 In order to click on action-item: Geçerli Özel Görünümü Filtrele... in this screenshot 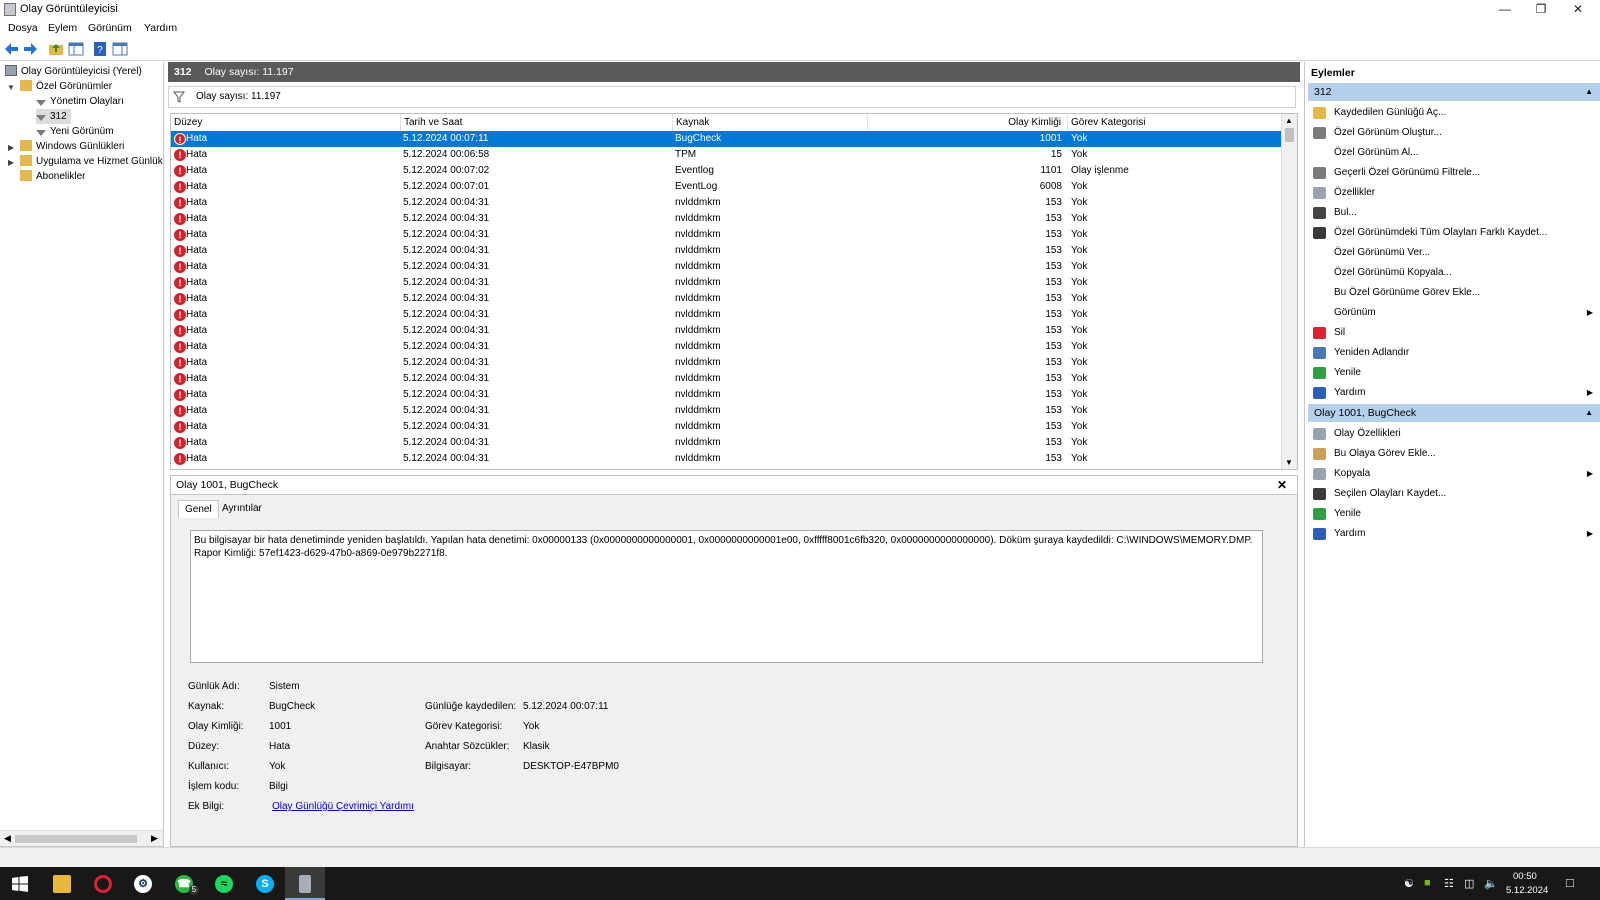, I will do `click(1454, 173)`.